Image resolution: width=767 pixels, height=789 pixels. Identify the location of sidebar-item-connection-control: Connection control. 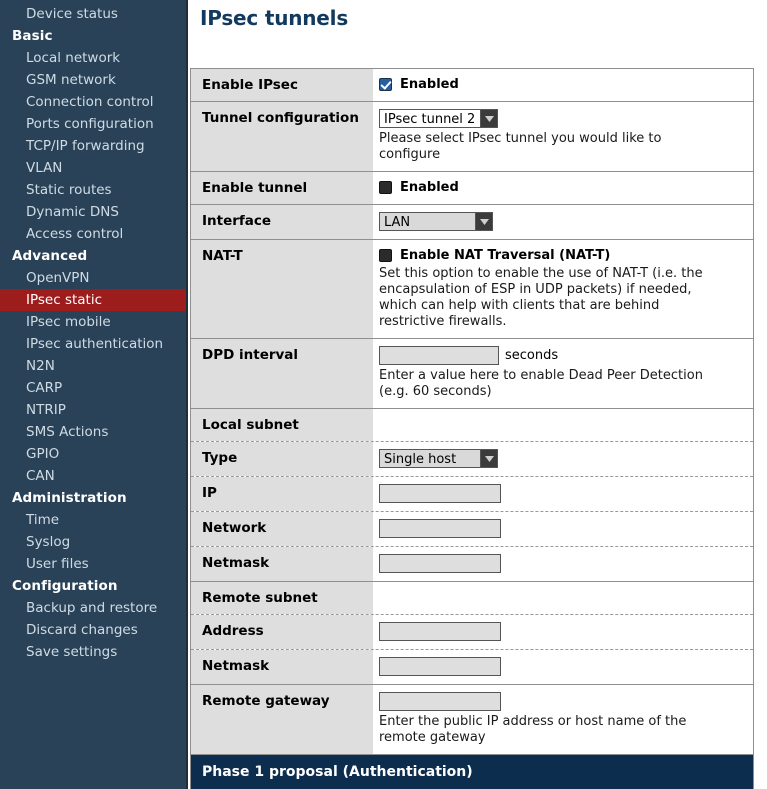
(93, 102).